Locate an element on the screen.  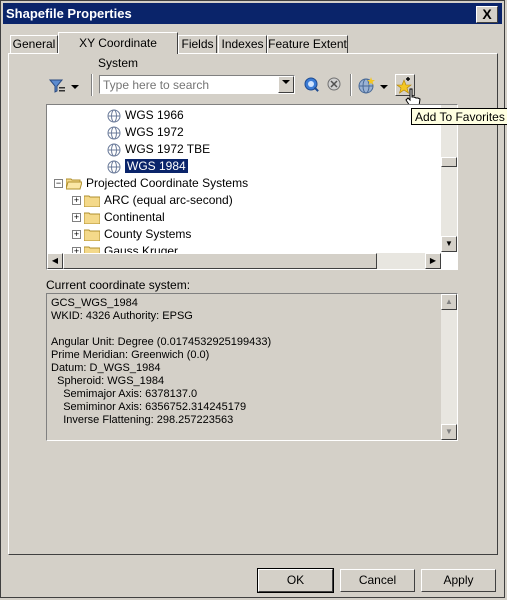
tree-item-label: County Systems is located at coordinates (148, 234).